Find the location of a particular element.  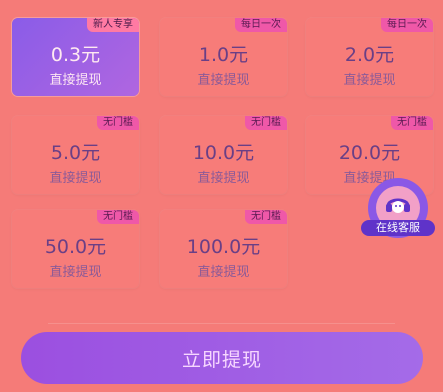

withdraw-now-button: 立即提现 is located at coordinates (222, 358).